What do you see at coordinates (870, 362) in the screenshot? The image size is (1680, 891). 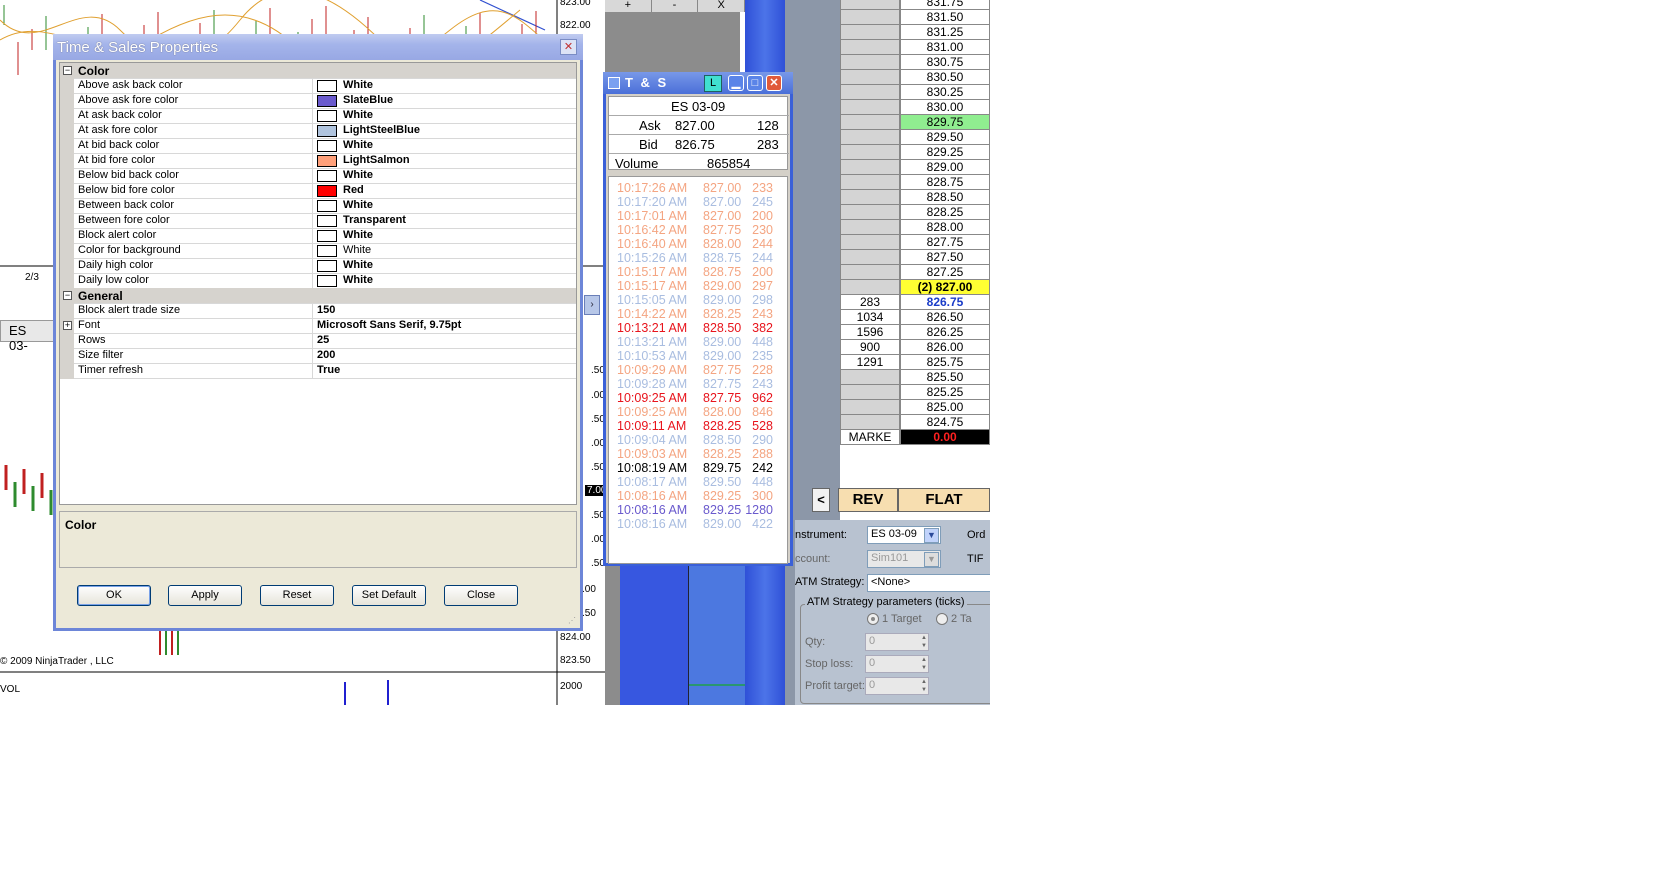 I see `ladder-volume-cell: 1291` at bounding box center [870, 362].